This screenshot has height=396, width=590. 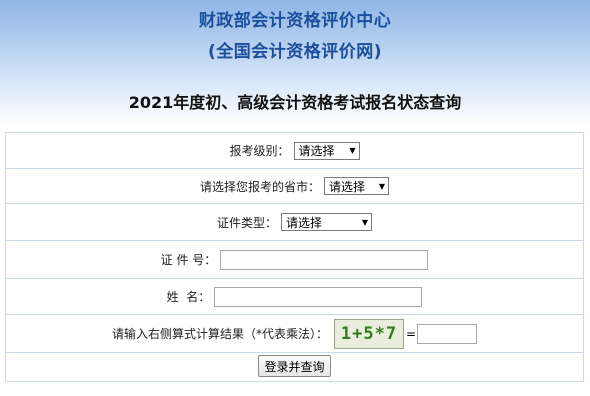 I want to click on level-select-value: 请选择, so click(x=316, y=151).